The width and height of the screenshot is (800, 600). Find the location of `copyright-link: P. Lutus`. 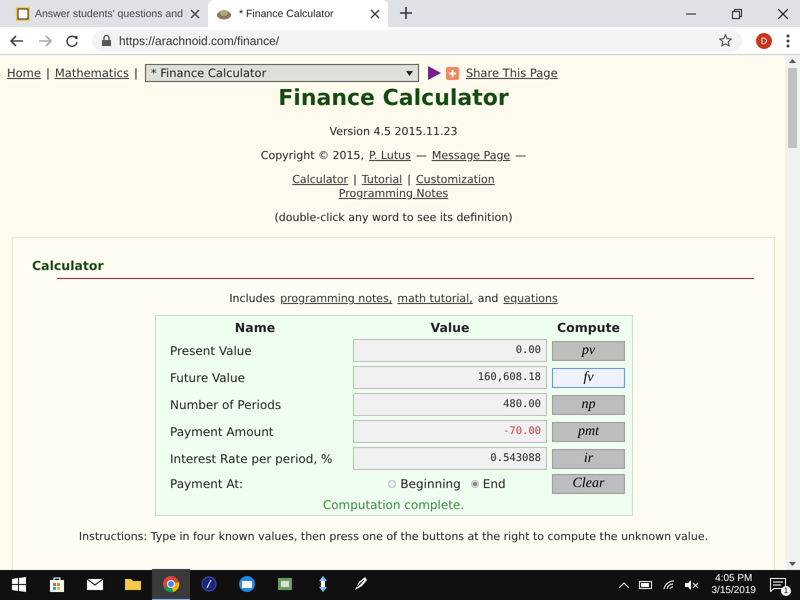

copyright-link: P. Lutus is located at coordinates (390, 155).